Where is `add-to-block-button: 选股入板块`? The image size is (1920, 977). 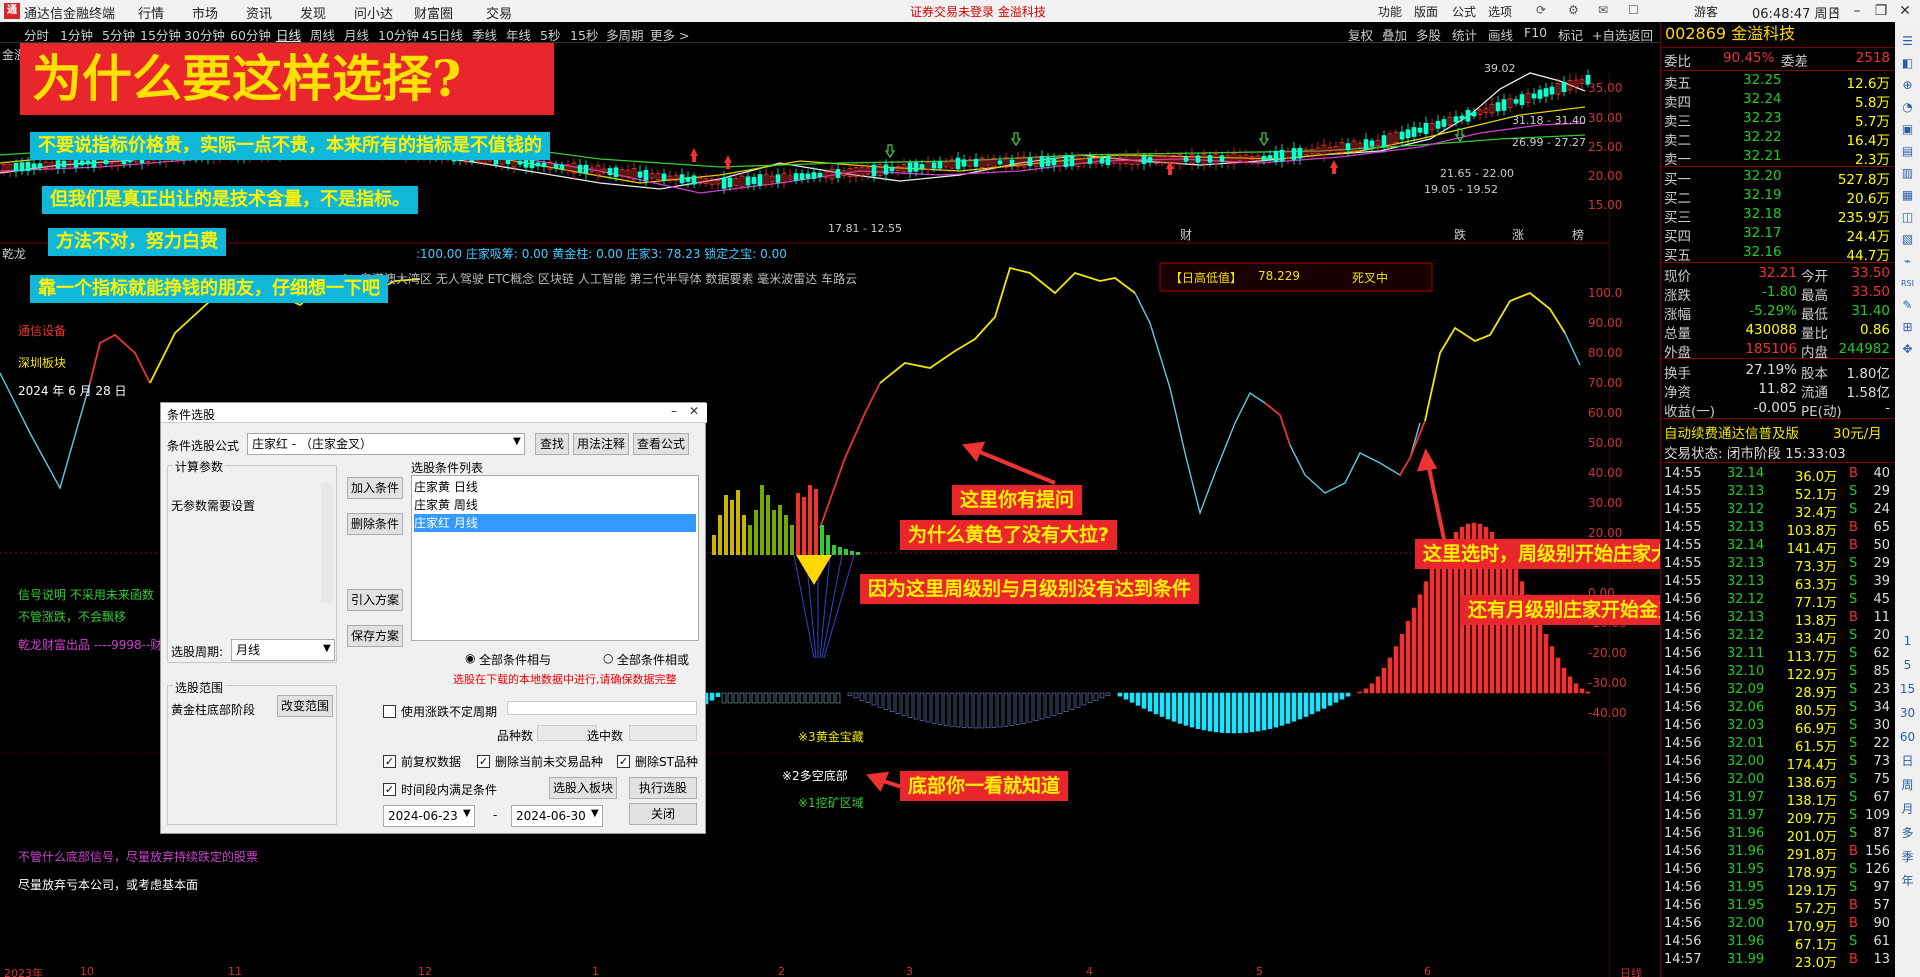
add-to-block-button: 选股入板块 is located at coordinates (583, 788).